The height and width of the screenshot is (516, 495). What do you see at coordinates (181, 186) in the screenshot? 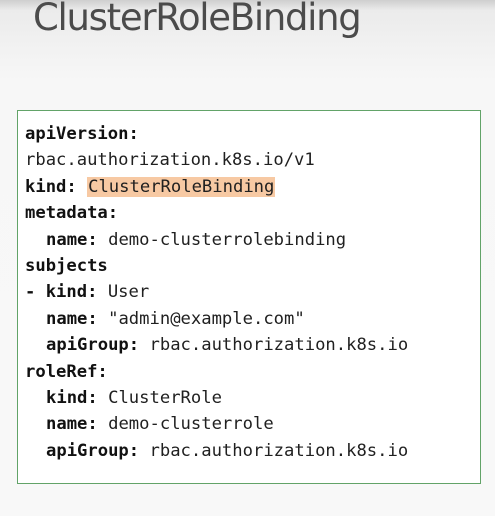
I see `highlighted-kind-value: ClusterRoleBinding` at bounding box center [181, 186].